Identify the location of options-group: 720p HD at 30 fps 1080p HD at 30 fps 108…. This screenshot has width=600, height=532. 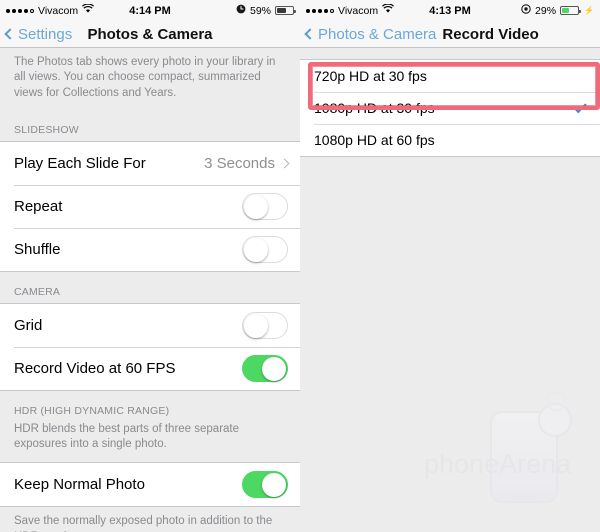
(450, 108).